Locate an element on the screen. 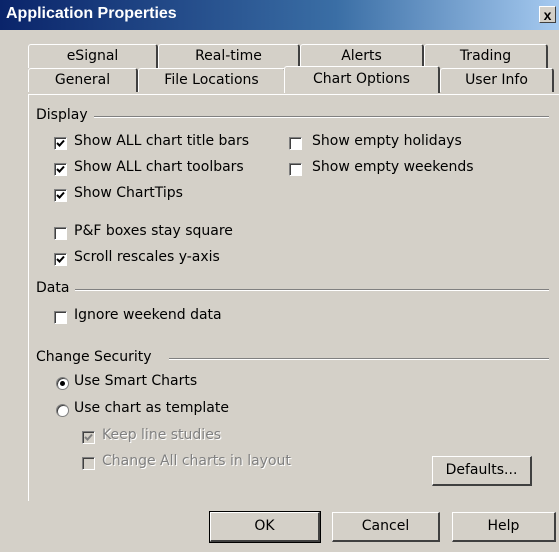 This screenshot has height=552, width=559. tab-label: Alerts is located at coordinates (361, 56).